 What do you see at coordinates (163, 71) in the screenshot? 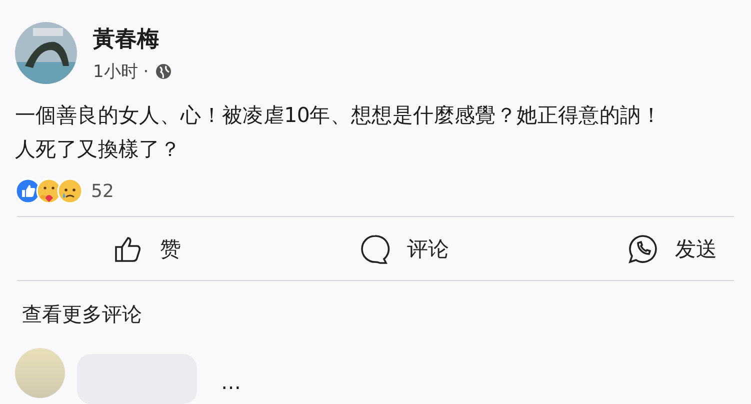
I see `globe-icon` at bounding box center [163, 71].